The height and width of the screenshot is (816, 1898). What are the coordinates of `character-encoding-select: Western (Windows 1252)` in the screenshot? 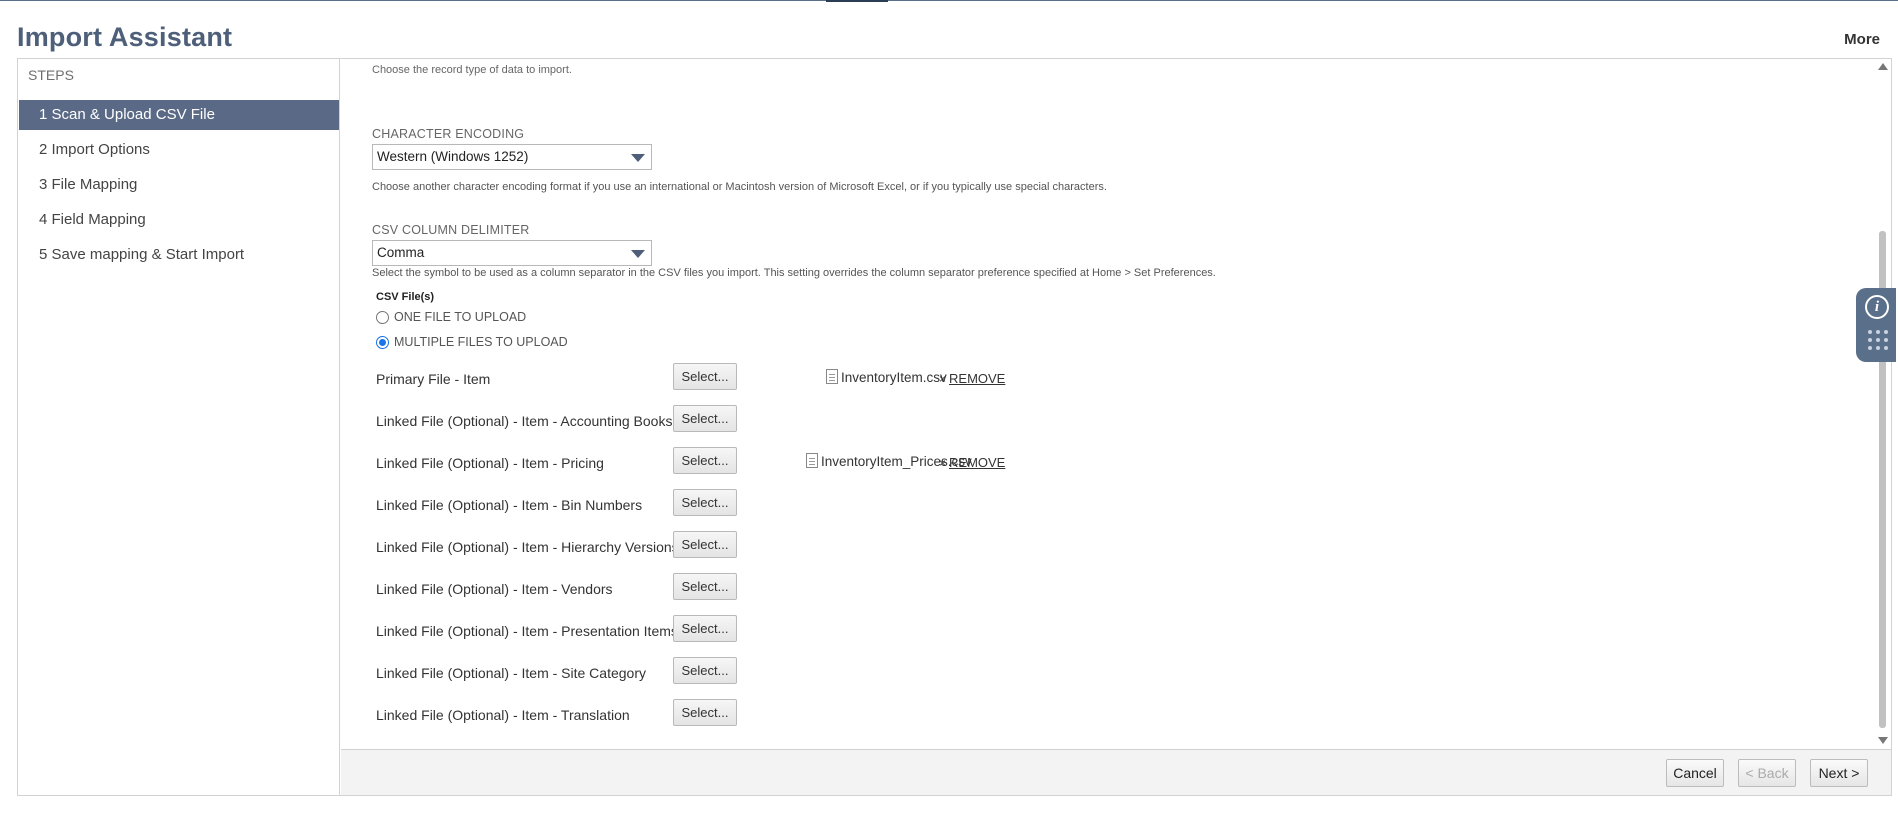 It's located at (512, 157).